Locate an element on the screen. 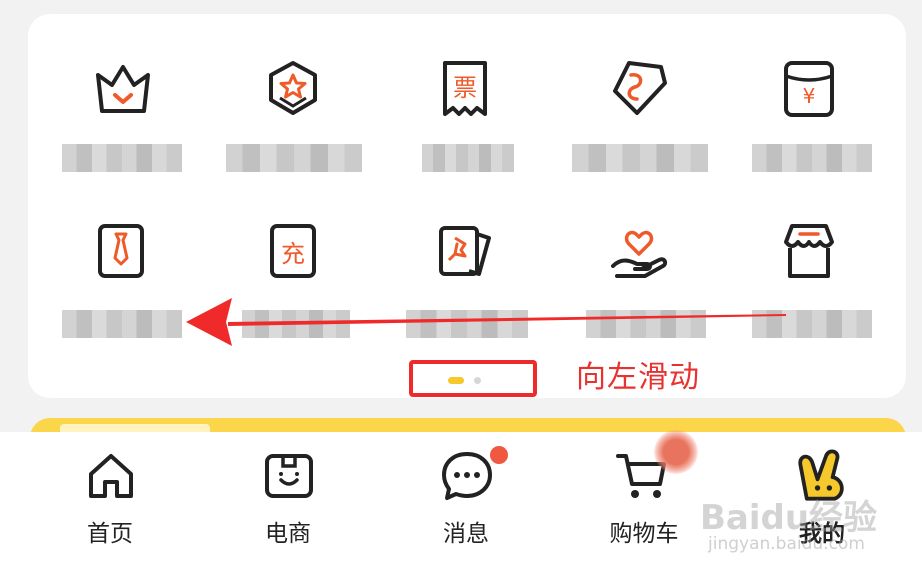 Image resolution: width=922 pixels, height=576 pixels. pager-dot-active is located at coordinates (456, 380).